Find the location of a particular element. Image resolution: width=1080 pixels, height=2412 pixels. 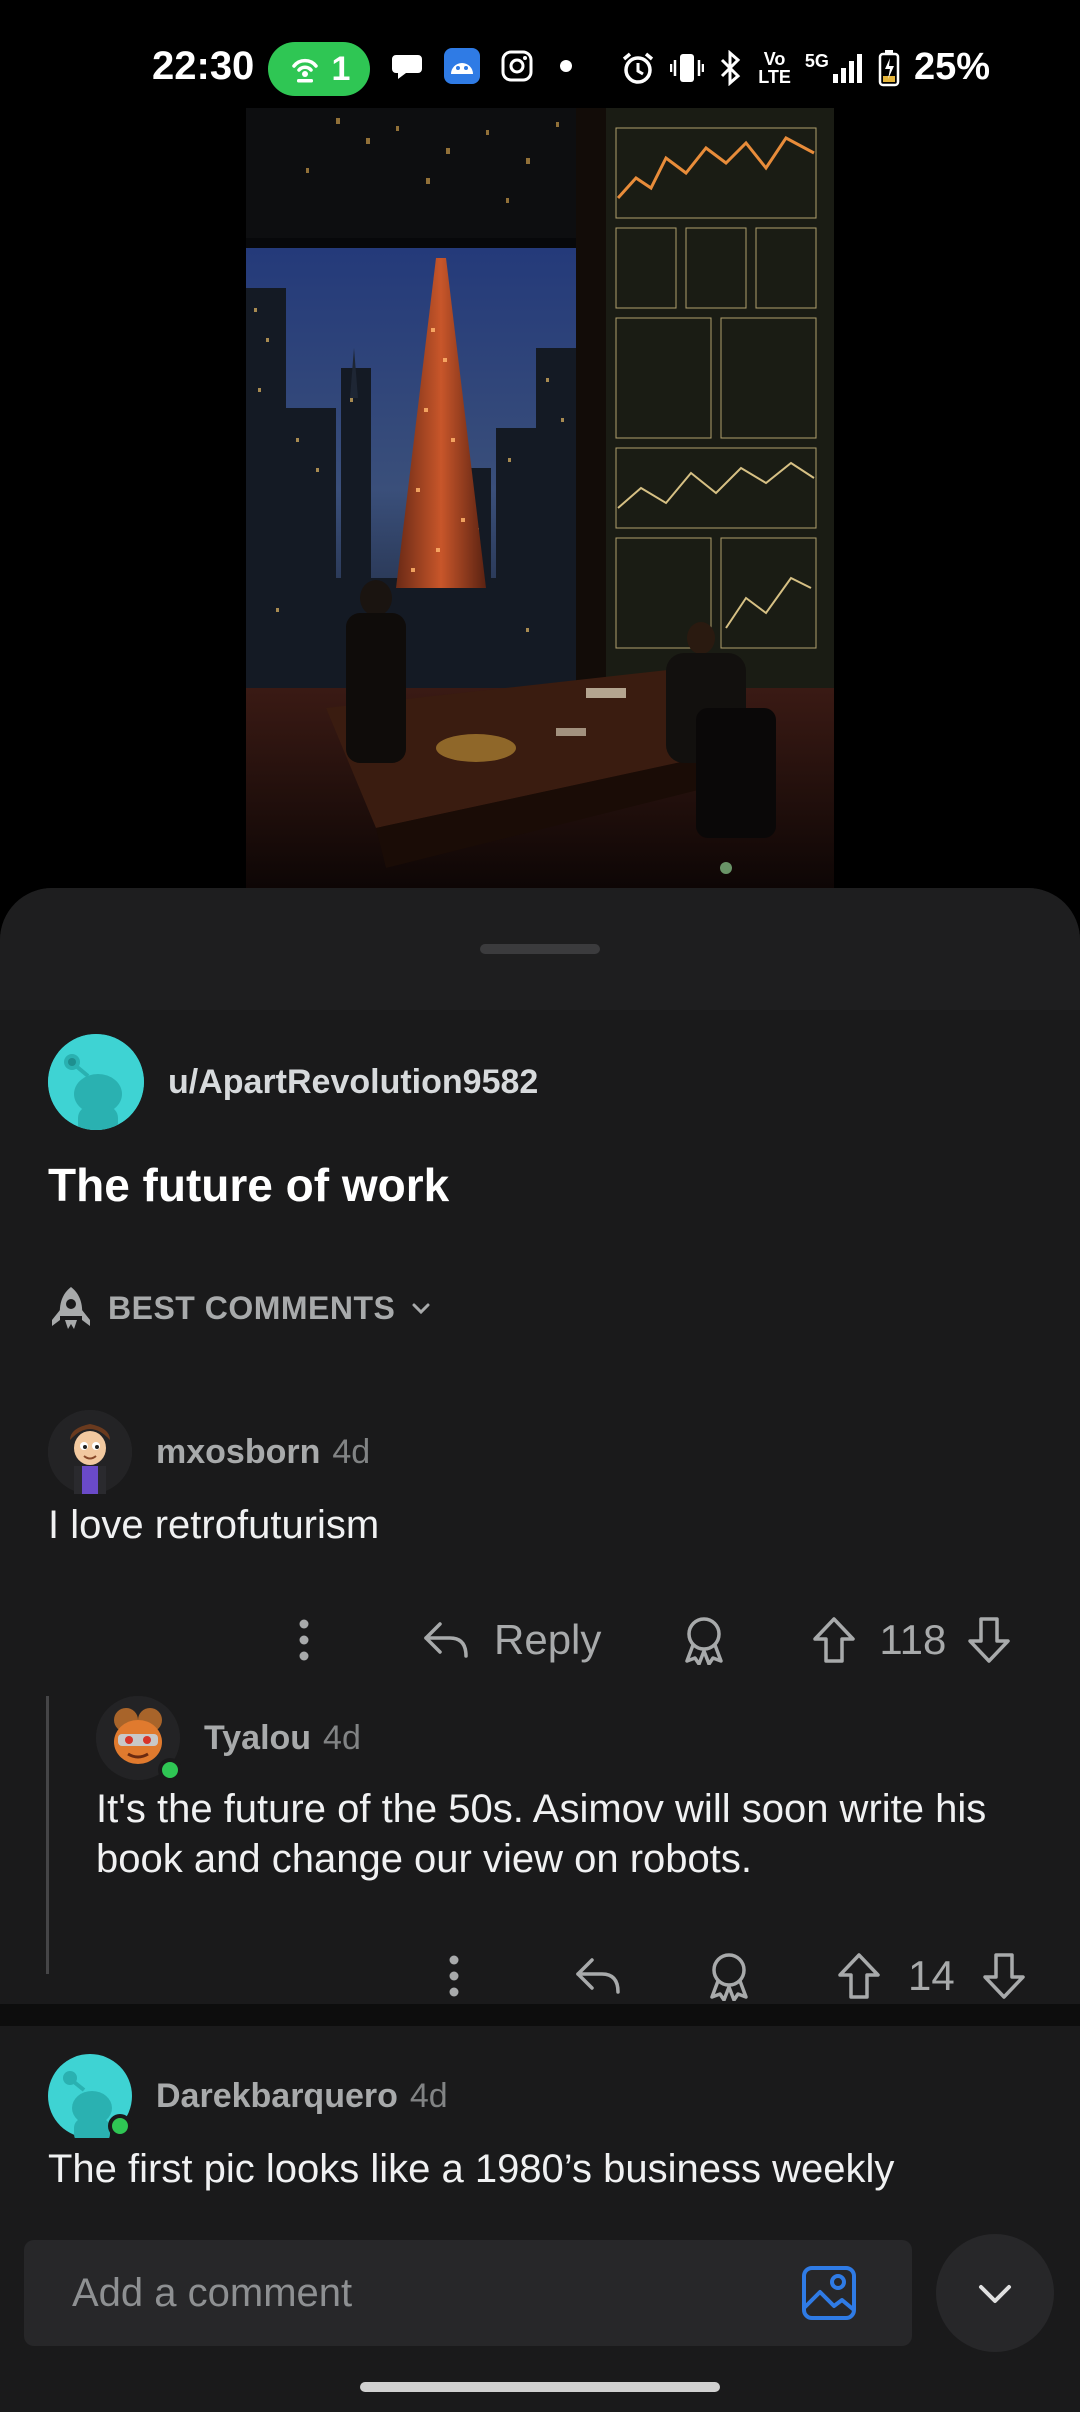

comment-divider is located at coordinates (540, 2015).